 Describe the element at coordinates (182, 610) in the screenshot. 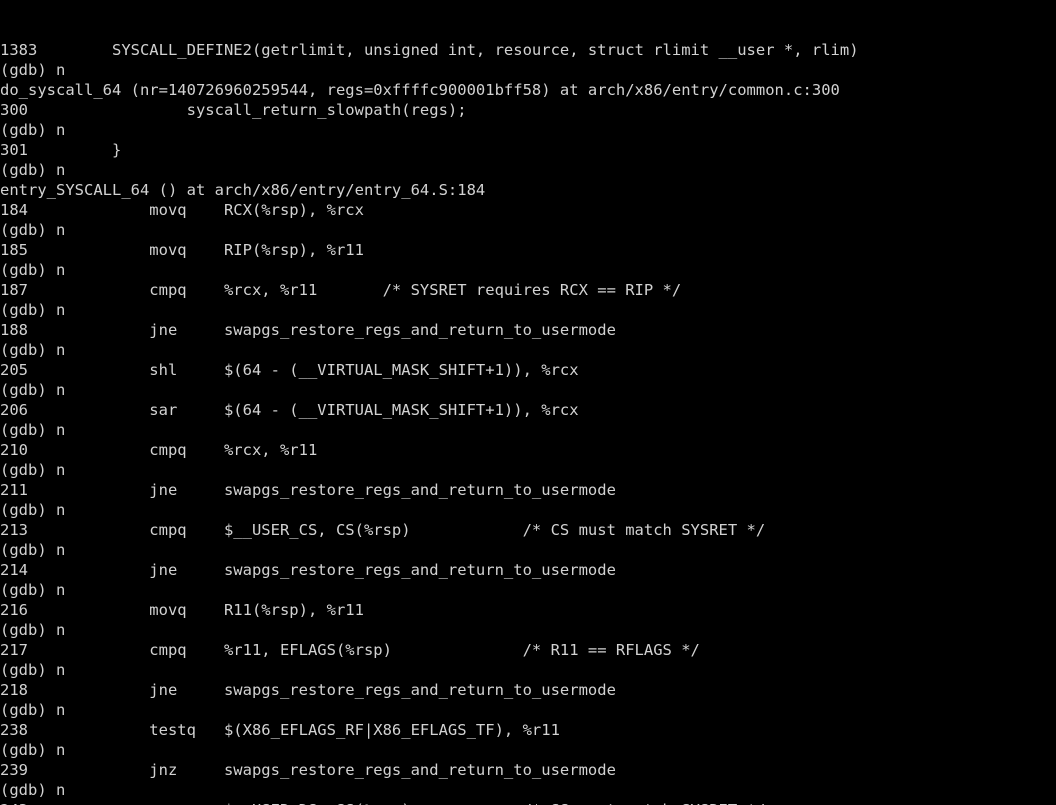

I see `terminal-line: 216 movq R11(%rsp), %r11` at that location.